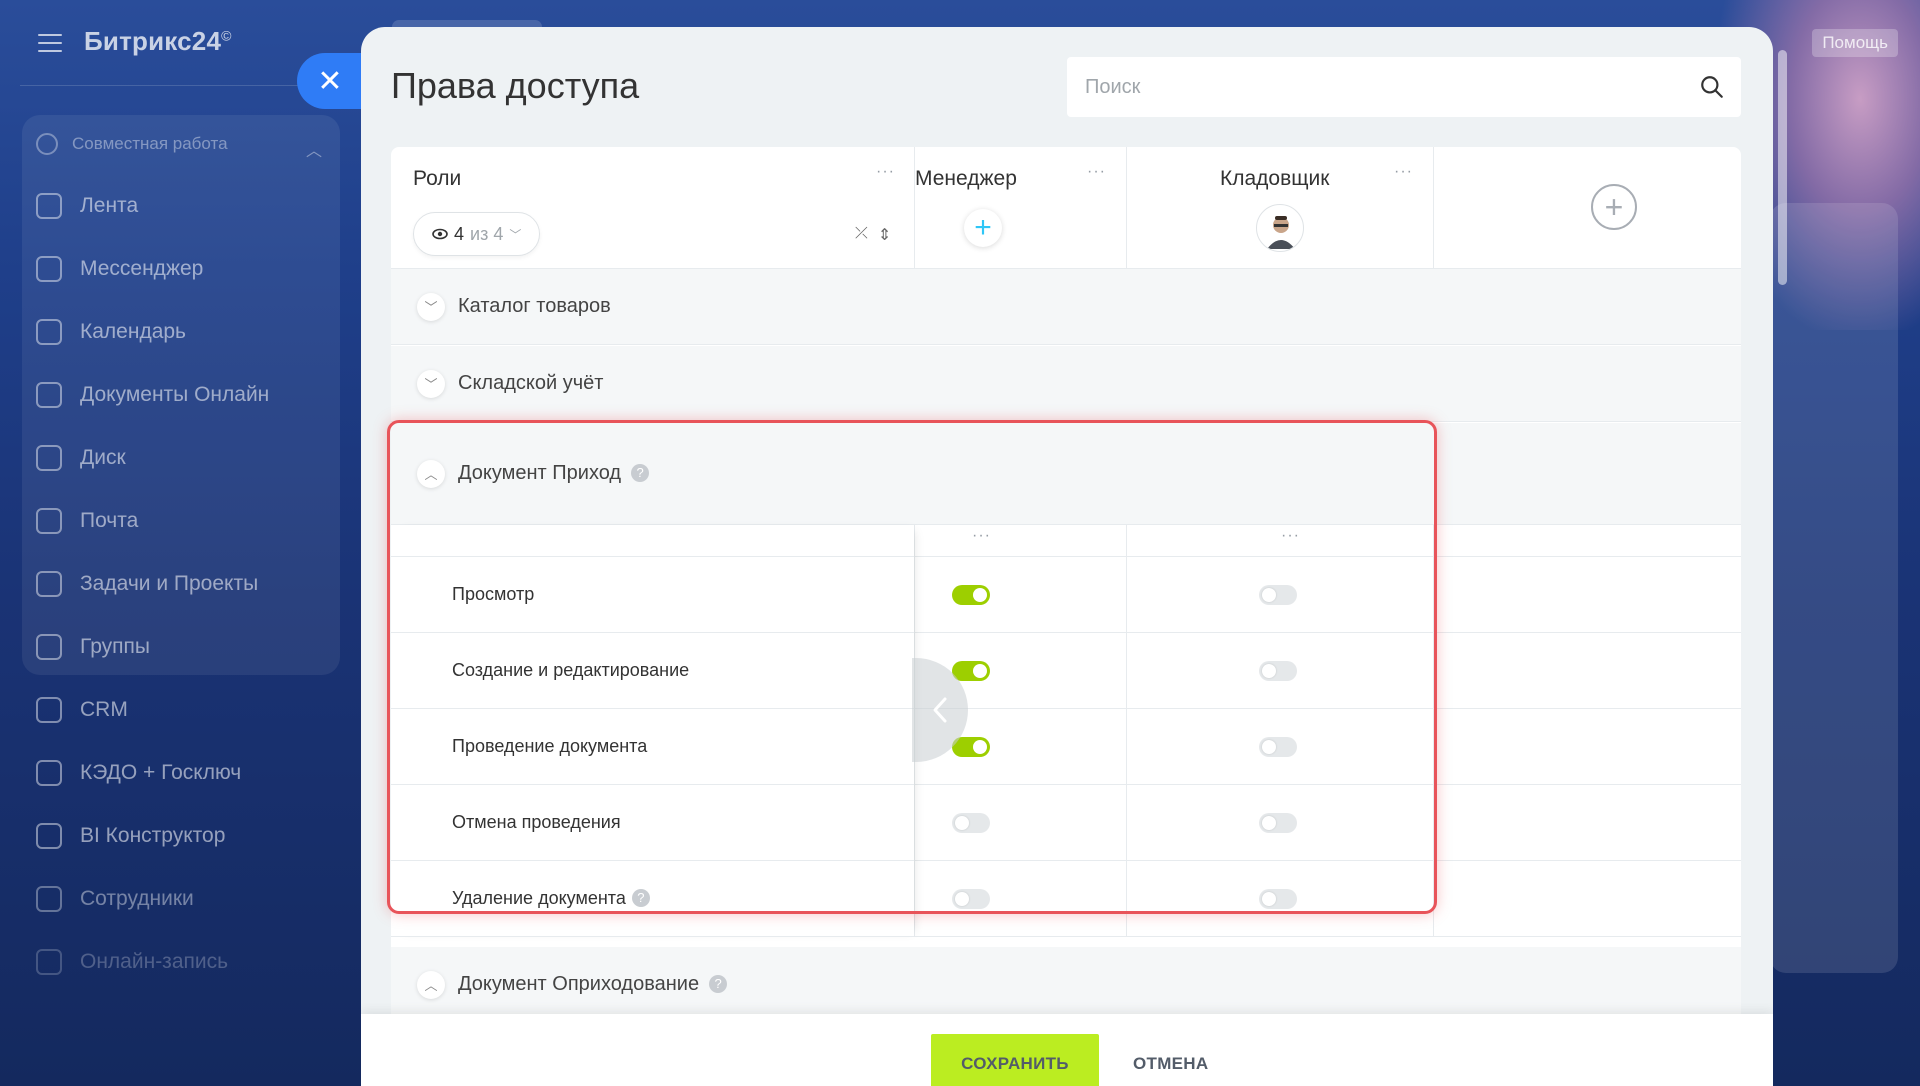 This screenshot has width=1920, height=1086. Describe the element at coordinates (153, 41) in the screenshot. I see `logo-text: Битрикс24` at that location.